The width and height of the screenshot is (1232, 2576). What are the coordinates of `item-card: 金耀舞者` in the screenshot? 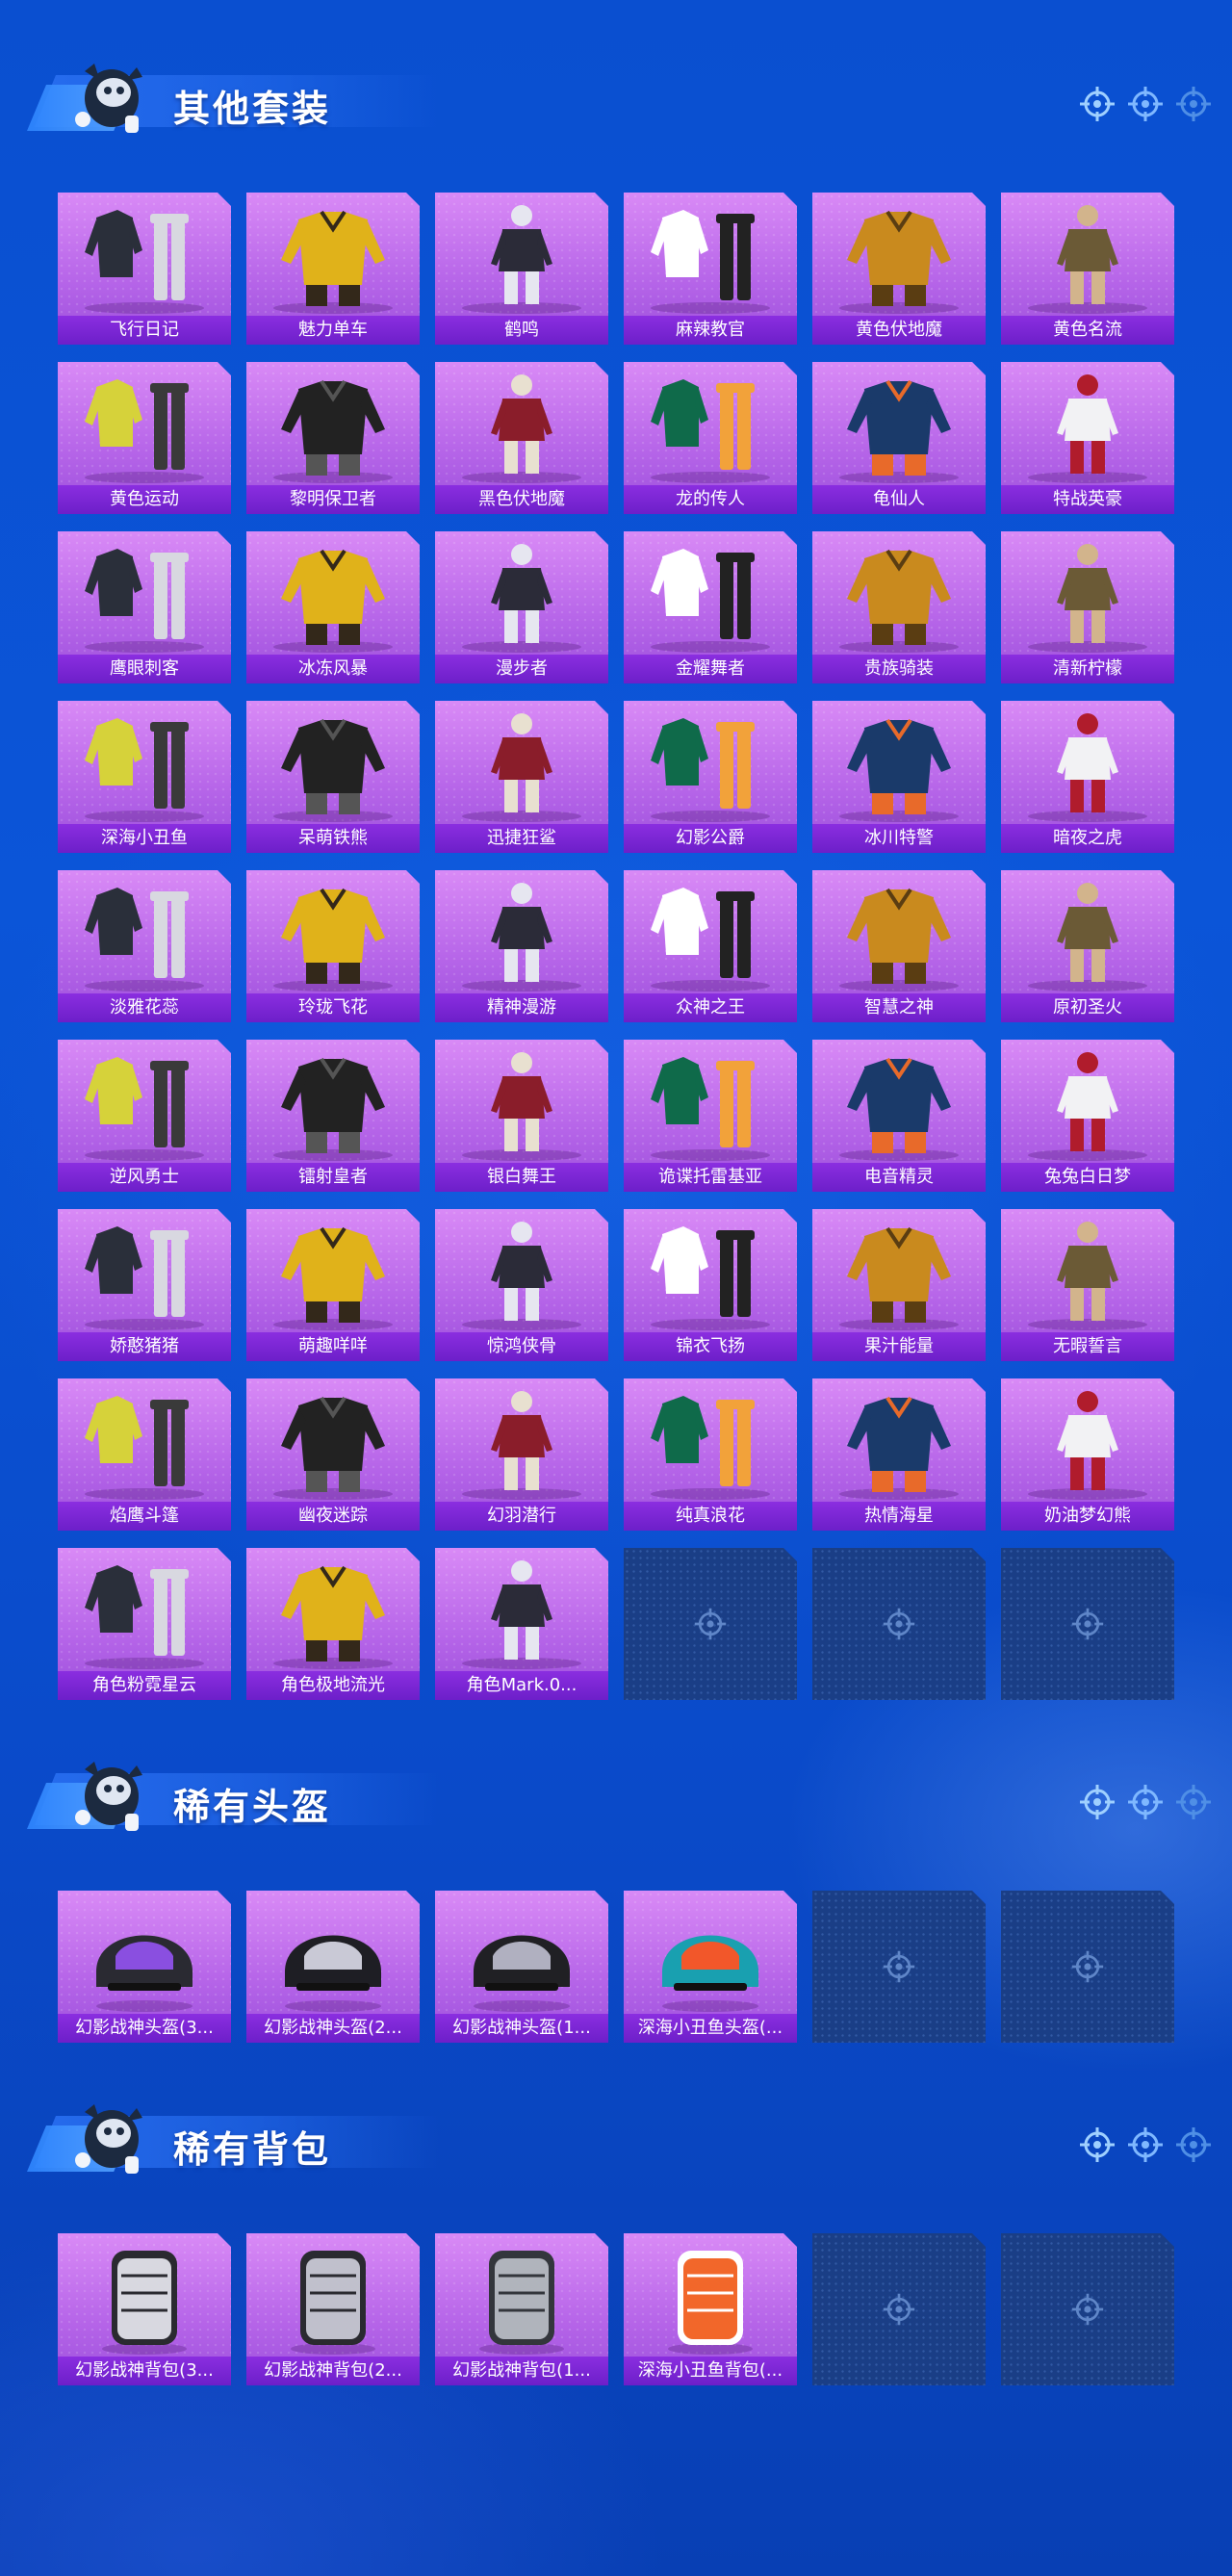 It's located at (710, 607).